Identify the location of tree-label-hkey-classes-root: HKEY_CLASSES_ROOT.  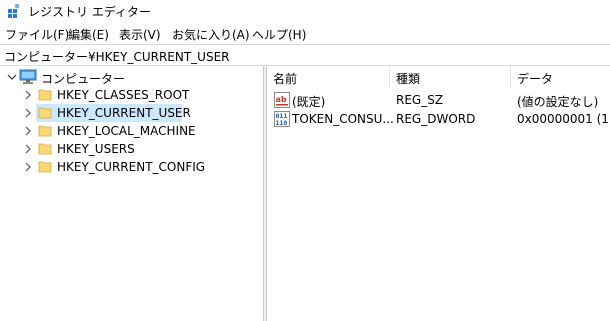
(123, 95).